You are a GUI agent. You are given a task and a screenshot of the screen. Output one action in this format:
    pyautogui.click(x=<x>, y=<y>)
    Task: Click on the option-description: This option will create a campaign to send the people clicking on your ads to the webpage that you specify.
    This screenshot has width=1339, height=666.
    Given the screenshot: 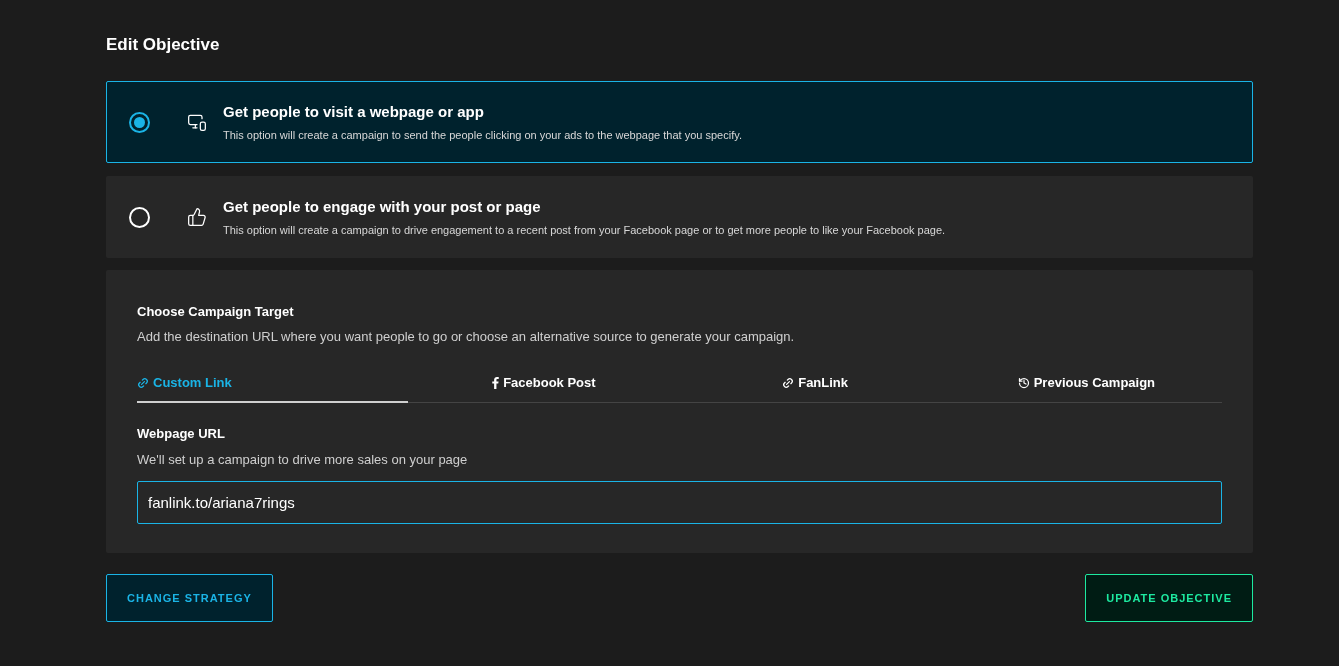 What is the action you would take?
    pyautogui.click(x=482, y=135)
    